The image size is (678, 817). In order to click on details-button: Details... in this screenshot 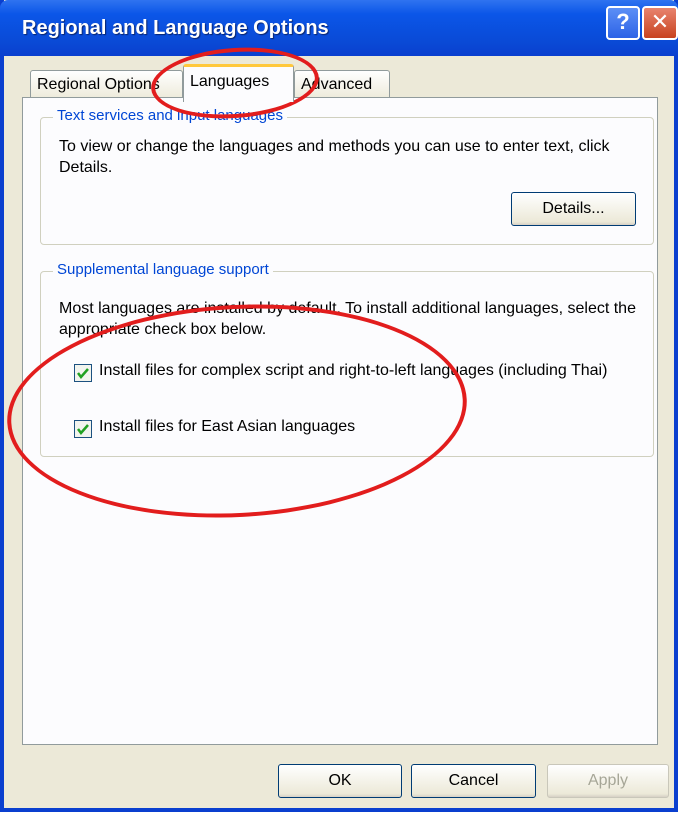, I will do `click(573, 209)`.